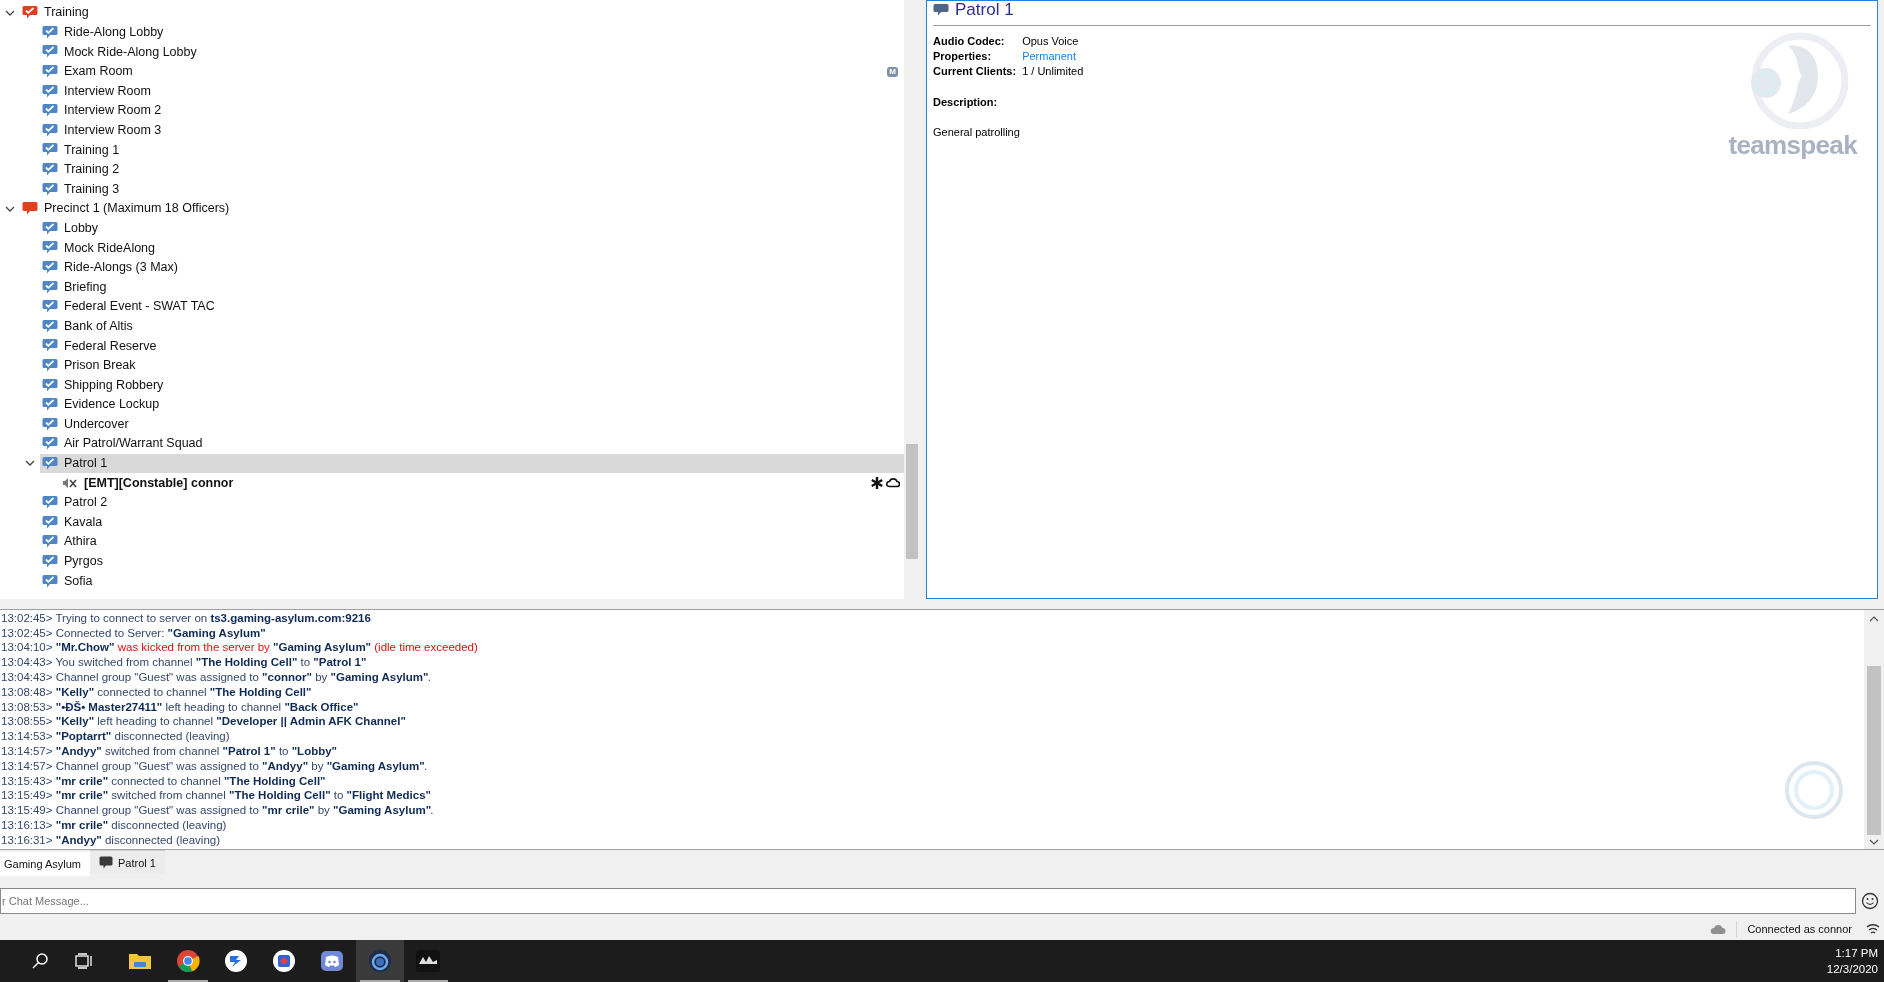 This screenshot has width=1884, height=982. Describe the element at coordinates (1792, 145) in the screenshot. I see `logo-text: teamspeak` at that location.